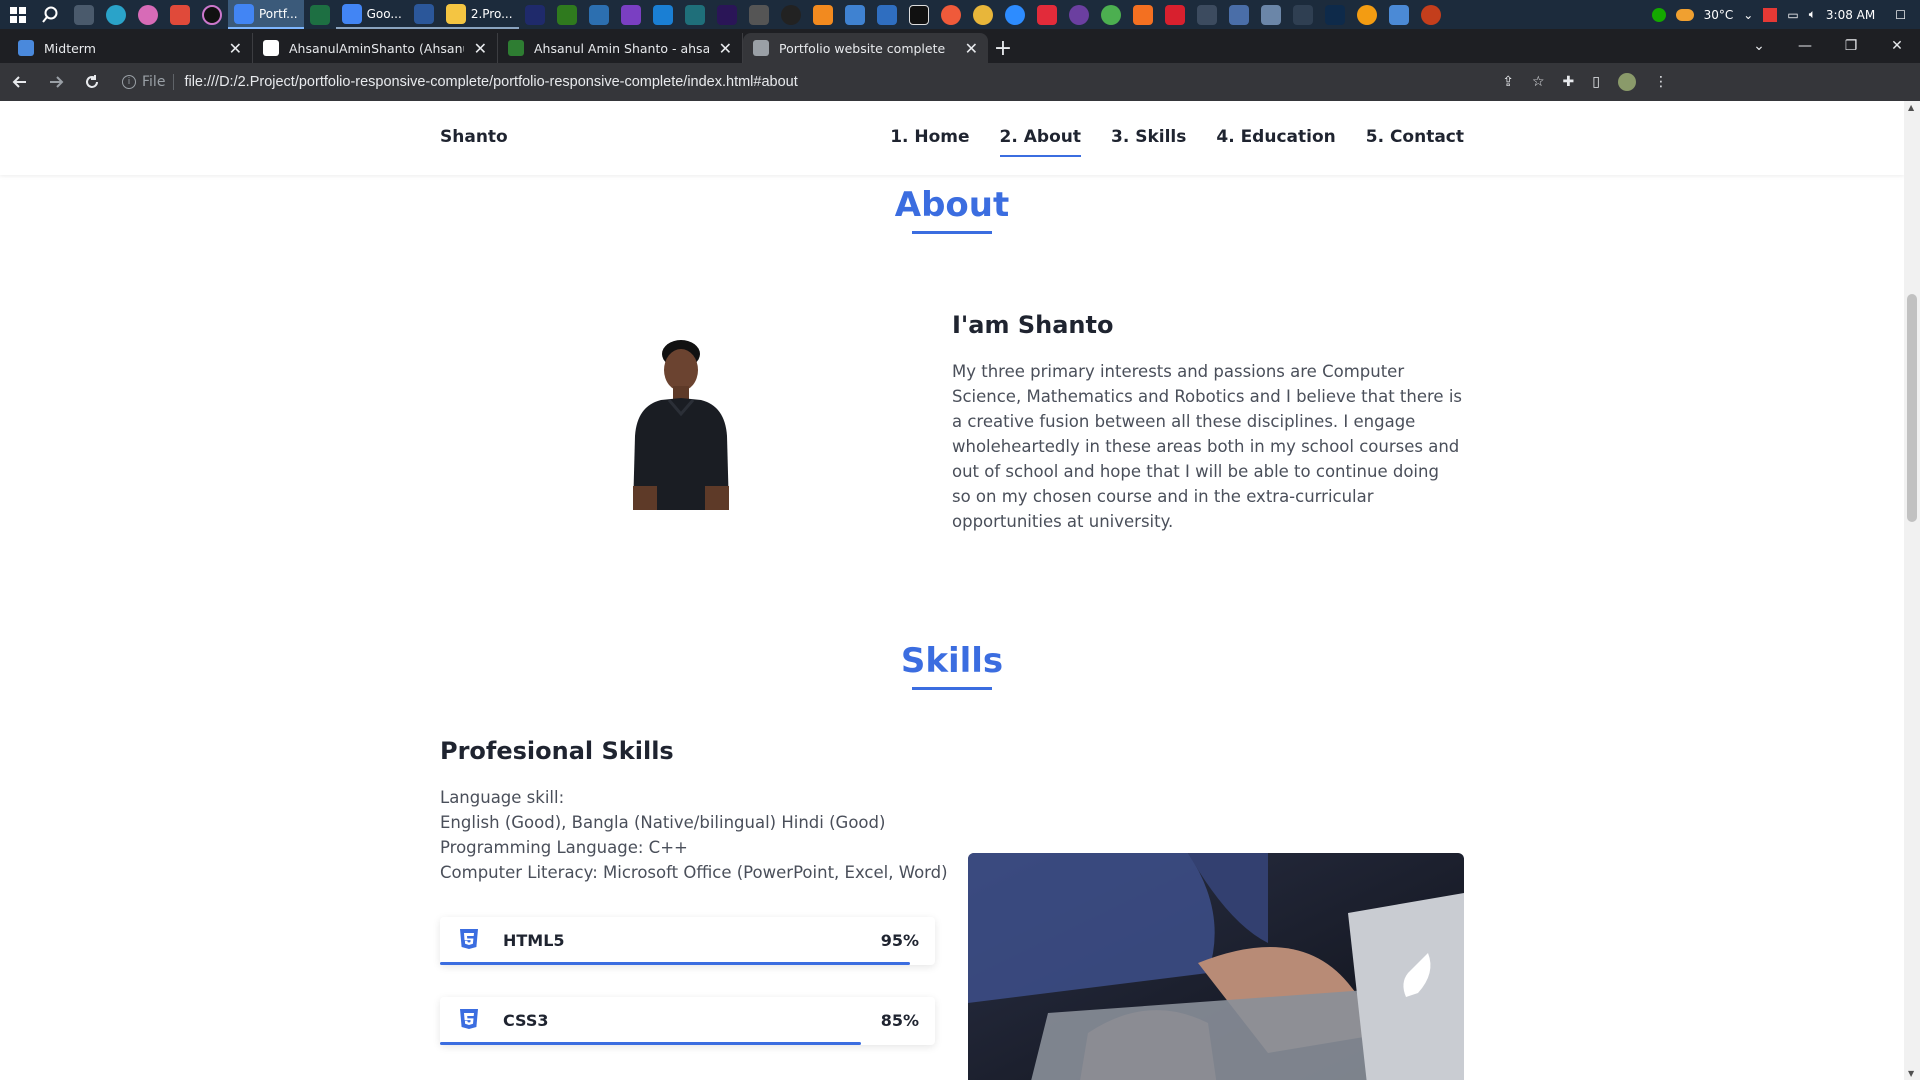 Image resolution: width=1920 pixels, height=1080 pixels. What do you see at coordinates (1003, 48) in the screenshot?
I see `new-tab-button: +` at bounding box center [1003, 48].